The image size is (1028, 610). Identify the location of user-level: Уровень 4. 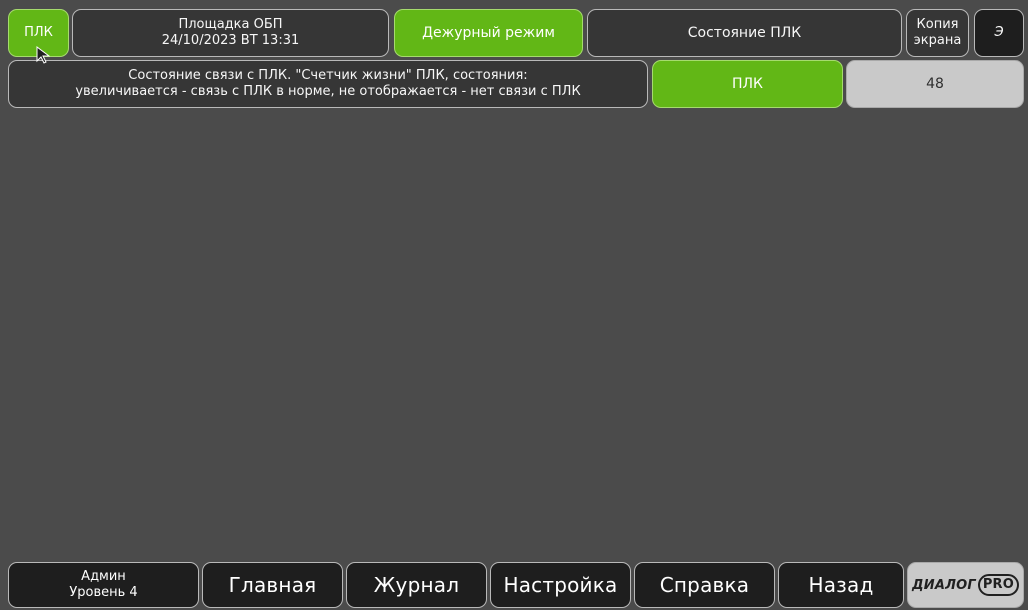
(103, 592).